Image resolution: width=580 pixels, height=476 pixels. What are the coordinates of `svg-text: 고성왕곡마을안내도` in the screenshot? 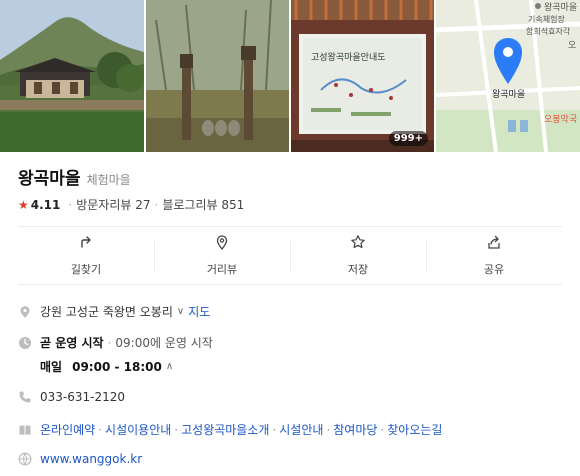 It's located at (348, 57).